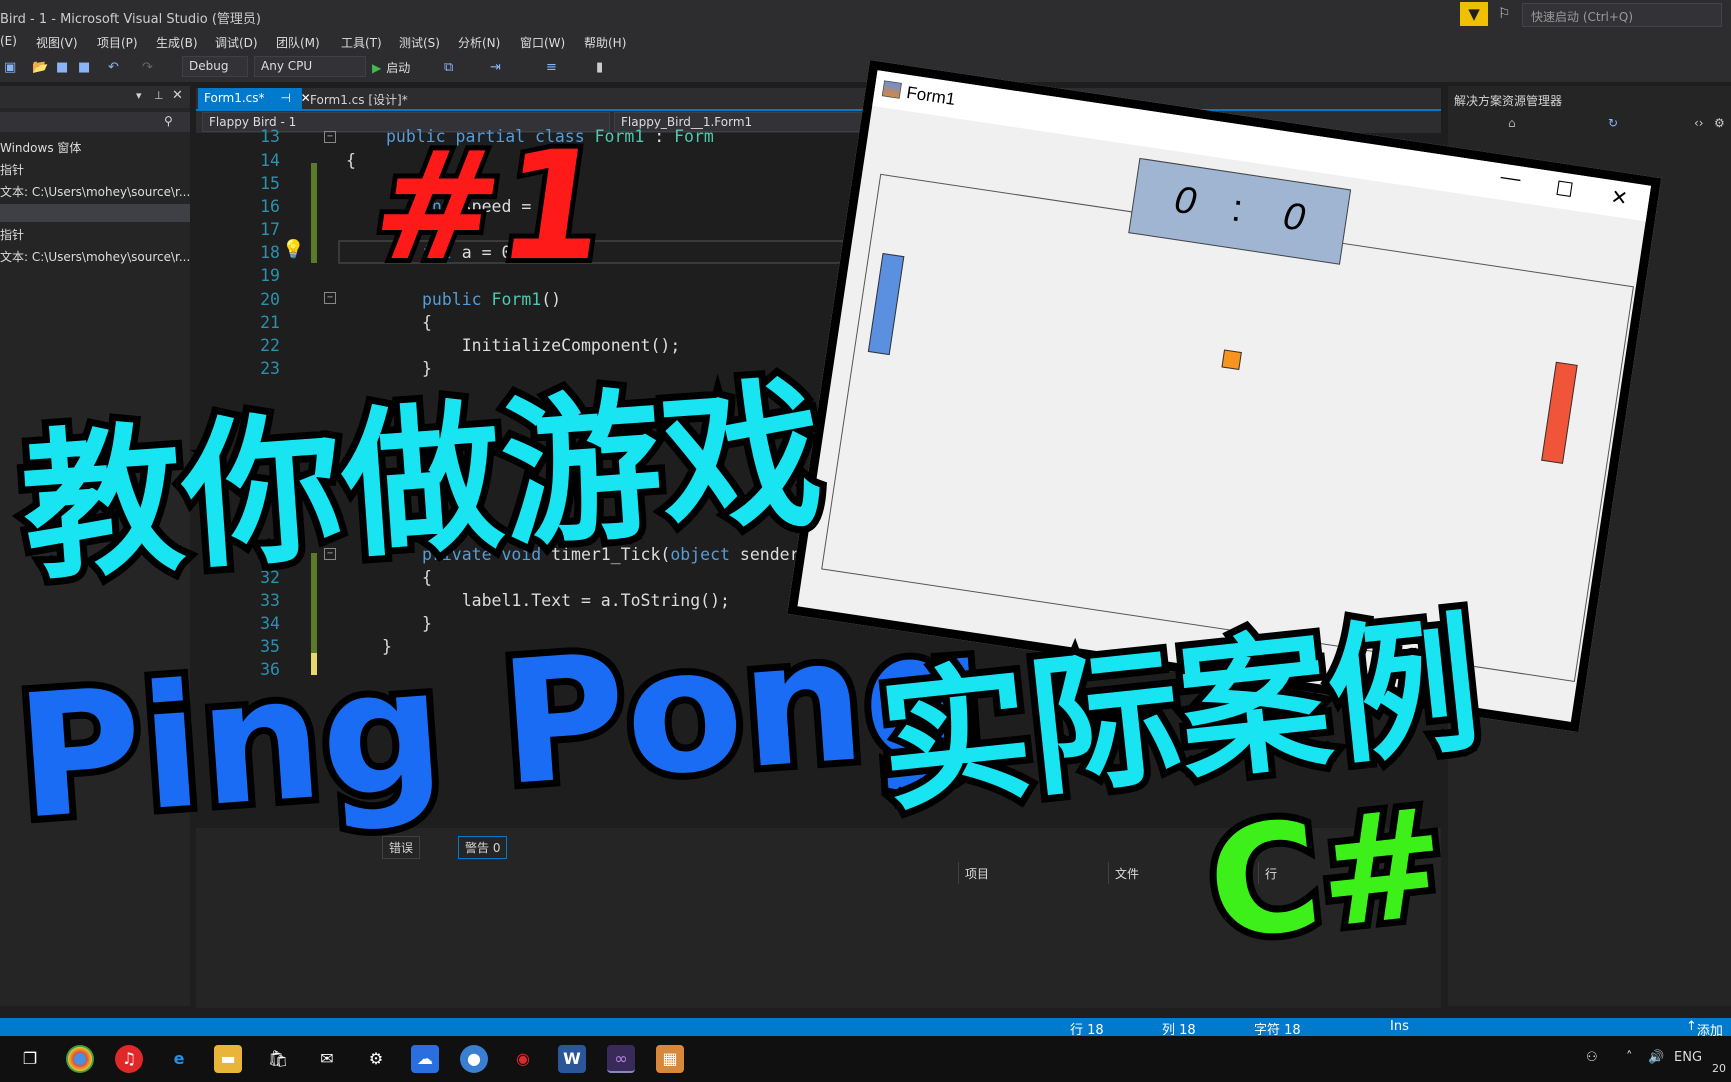 This screenshot has width=1731, height=1082. What do you see at coordinates (8, 41) in the screenshot?
I see `menu-edit: (E)` at bounding box center [8, 41].